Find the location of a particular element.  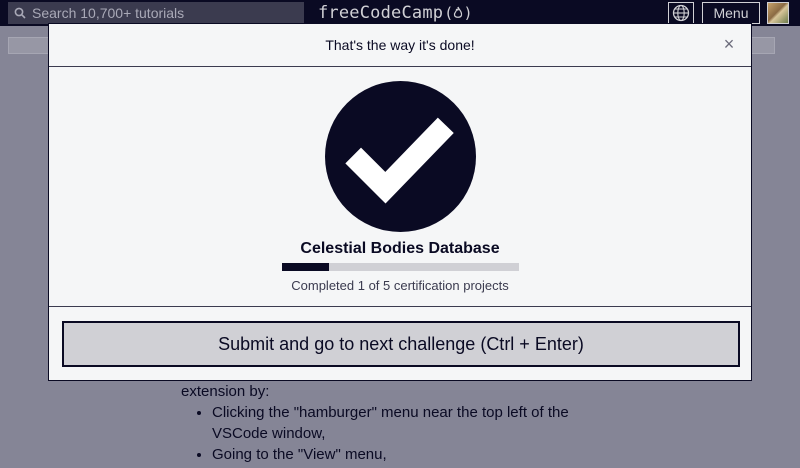

background-intro: extension by: is located at coordinates (225, 391).